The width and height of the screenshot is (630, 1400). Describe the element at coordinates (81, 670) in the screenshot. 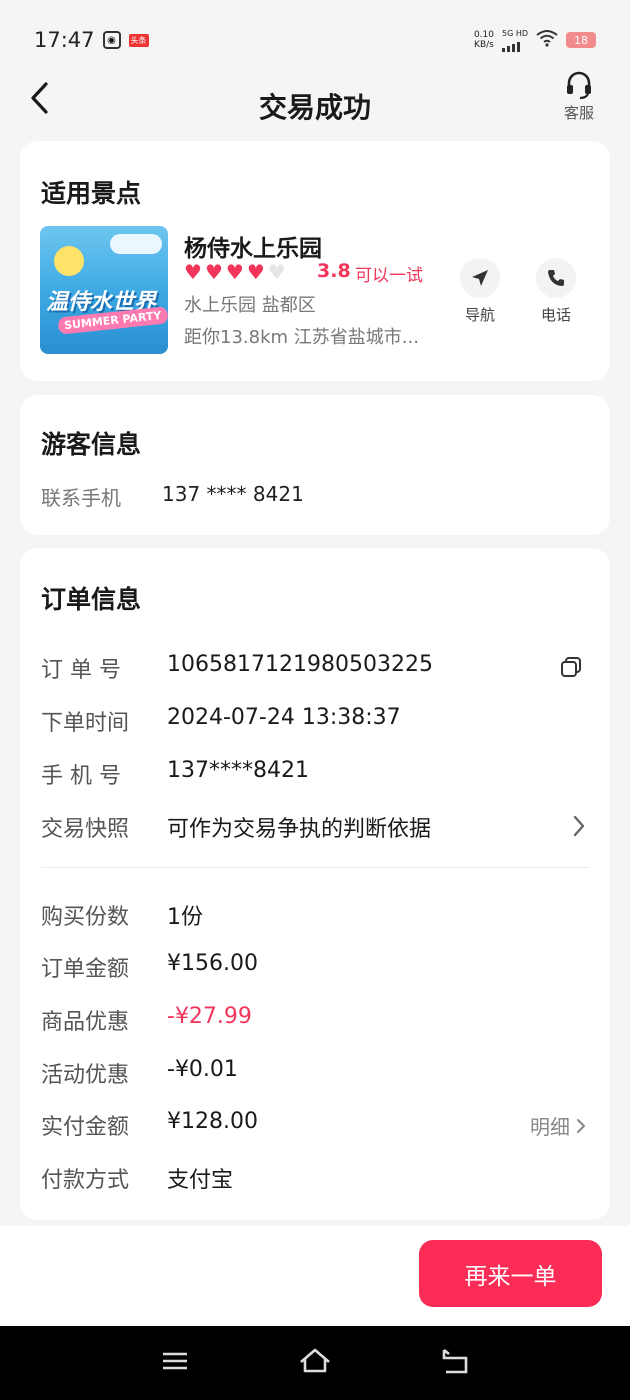

I see `order-no-label: 订 单 号` at that location.